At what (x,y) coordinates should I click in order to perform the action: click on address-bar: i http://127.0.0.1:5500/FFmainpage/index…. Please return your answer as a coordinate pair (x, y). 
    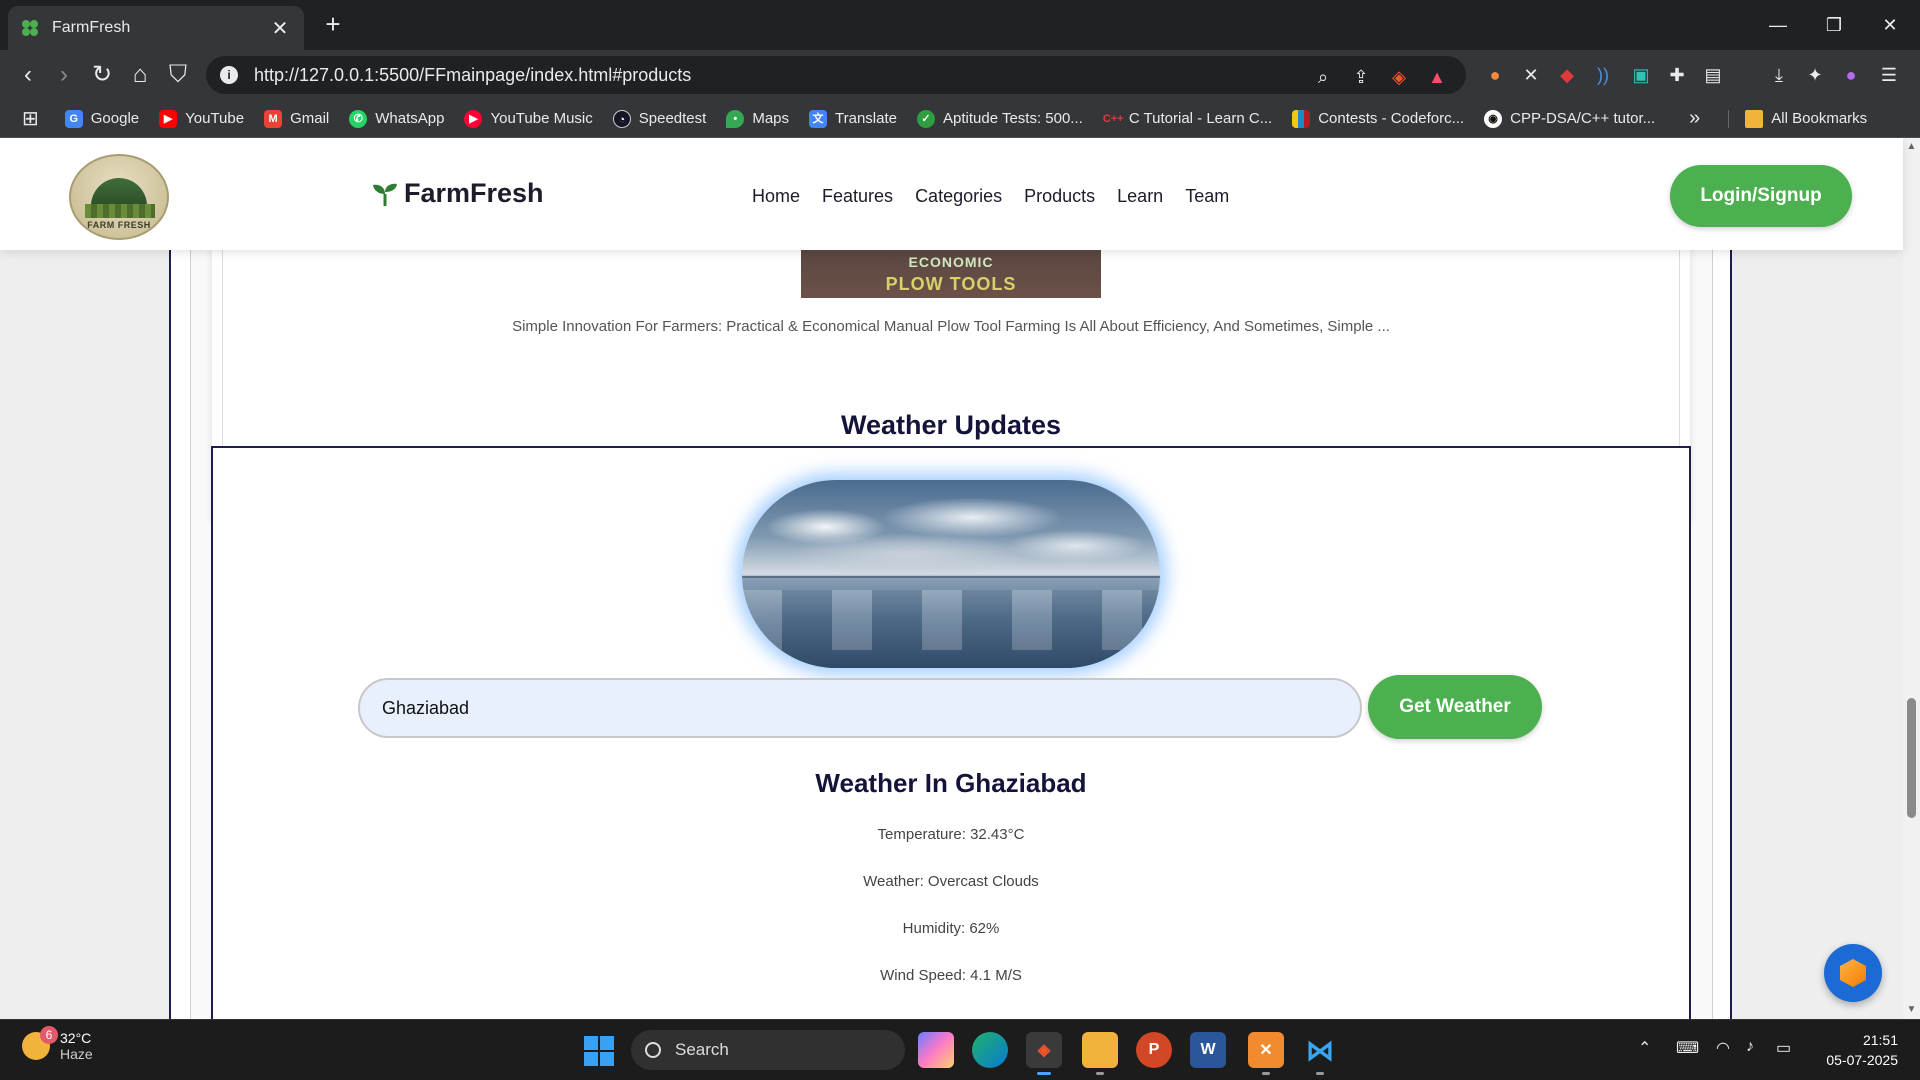
    Looking at the image, I should click on (836, 75).